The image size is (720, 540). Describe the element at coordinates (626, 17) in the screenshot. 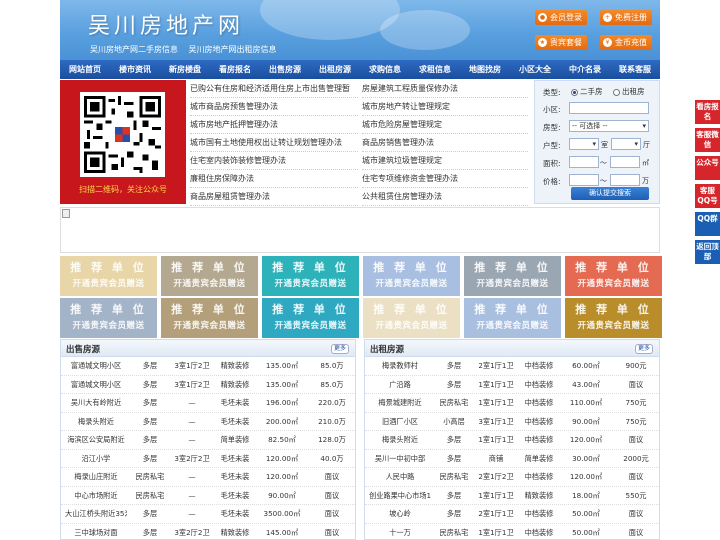

I see `register-button: + 免费注册` at that location.